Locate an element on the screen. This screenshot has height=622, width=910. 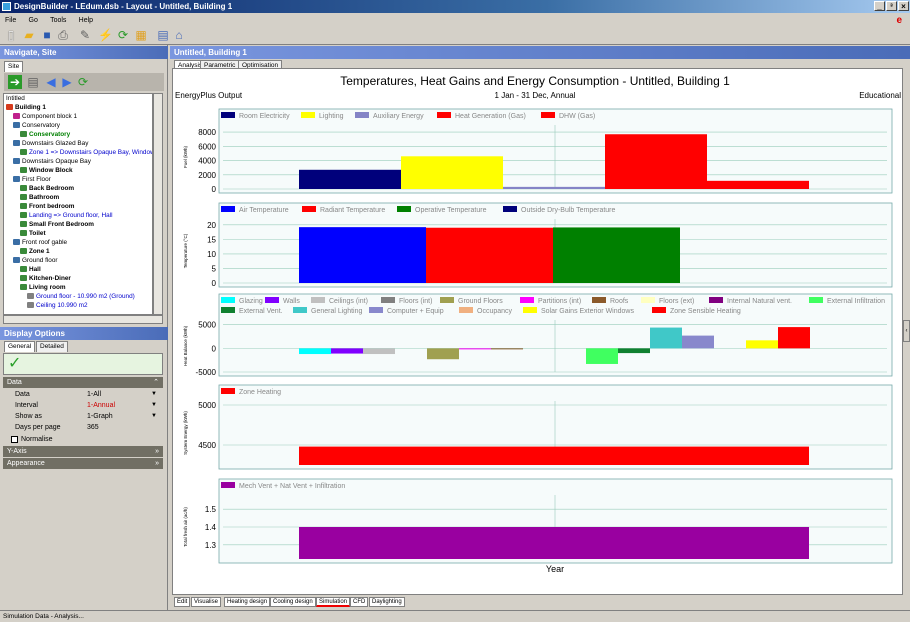
export-icon: ▤ is located at coordinates (163, 35).